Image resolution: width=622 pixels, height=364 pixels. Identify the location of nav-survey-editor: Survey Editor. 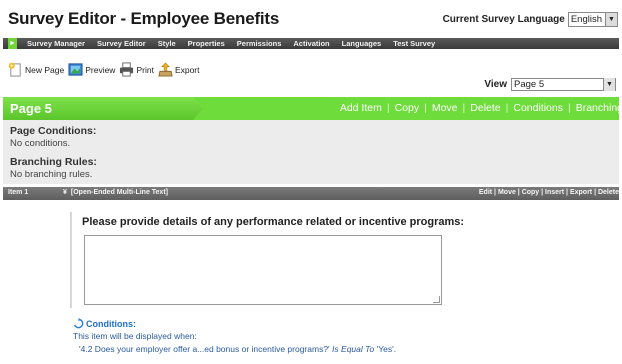
(121, 43).